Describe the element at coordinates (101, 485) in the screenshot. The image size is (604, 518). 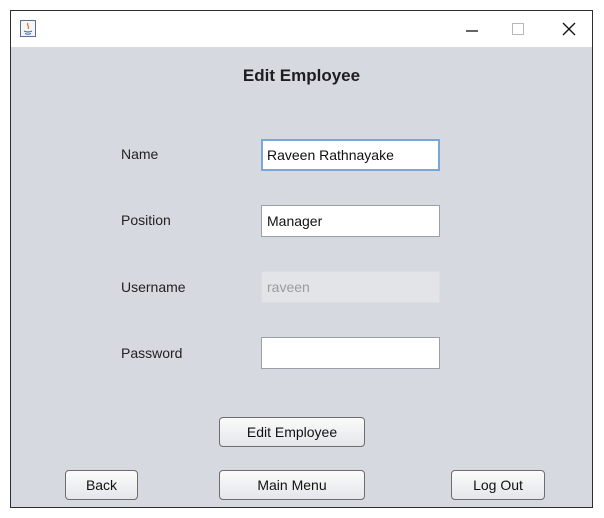
I see `back-button: Back` at that location.